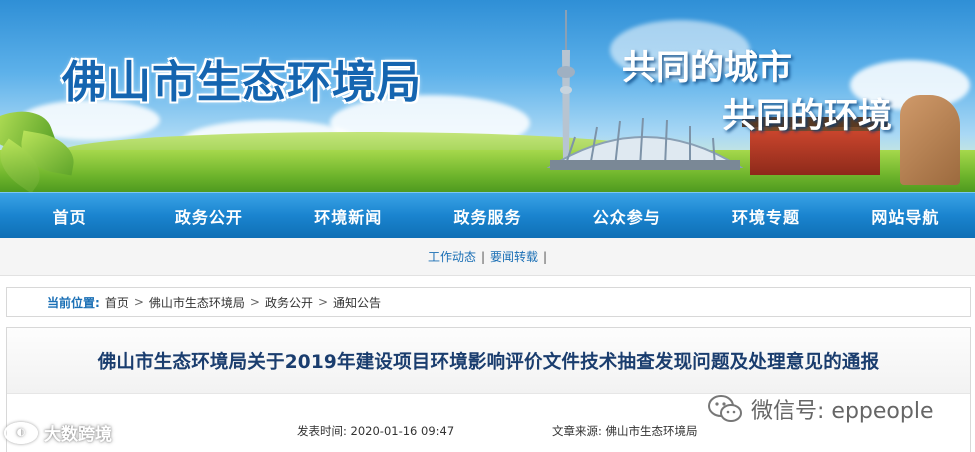 The height and width of the screenshot is (452, 975). What do you see at coordinates (514, 256) in the screenshot?
I see `subnav-link-news-repost: 要闻转载` at bounding box center [514, 256].